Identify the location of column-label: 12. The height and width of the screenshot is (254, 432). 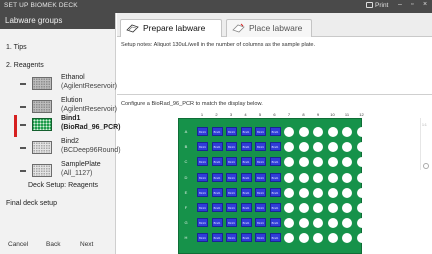
(361, 114).